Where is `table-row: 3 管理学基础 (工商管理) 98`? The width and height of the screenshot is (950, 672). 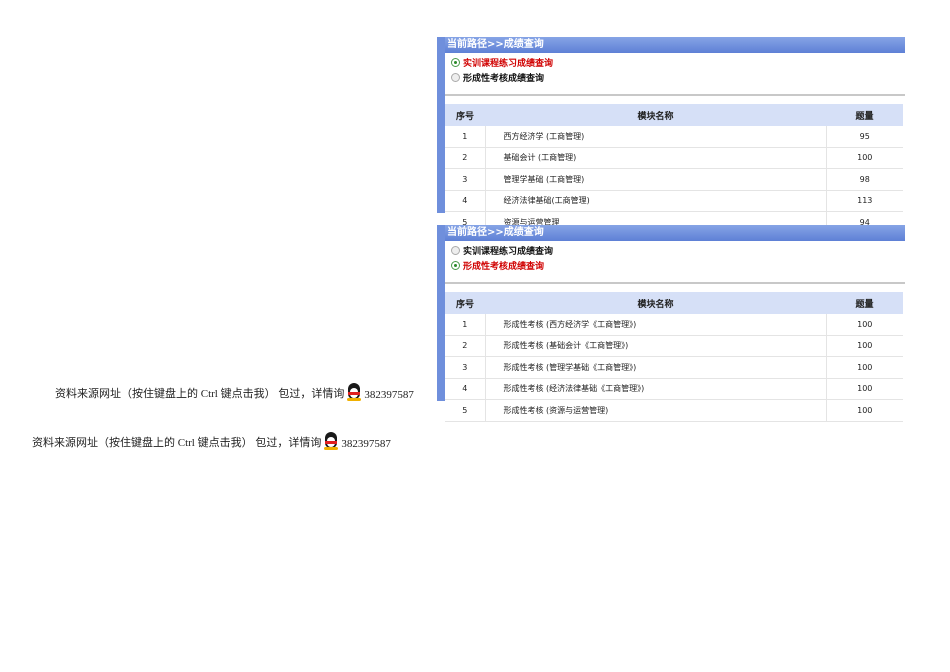
table-row: 3 管理学基础 (工商管理) 98 is located at coordinates (674, 179).